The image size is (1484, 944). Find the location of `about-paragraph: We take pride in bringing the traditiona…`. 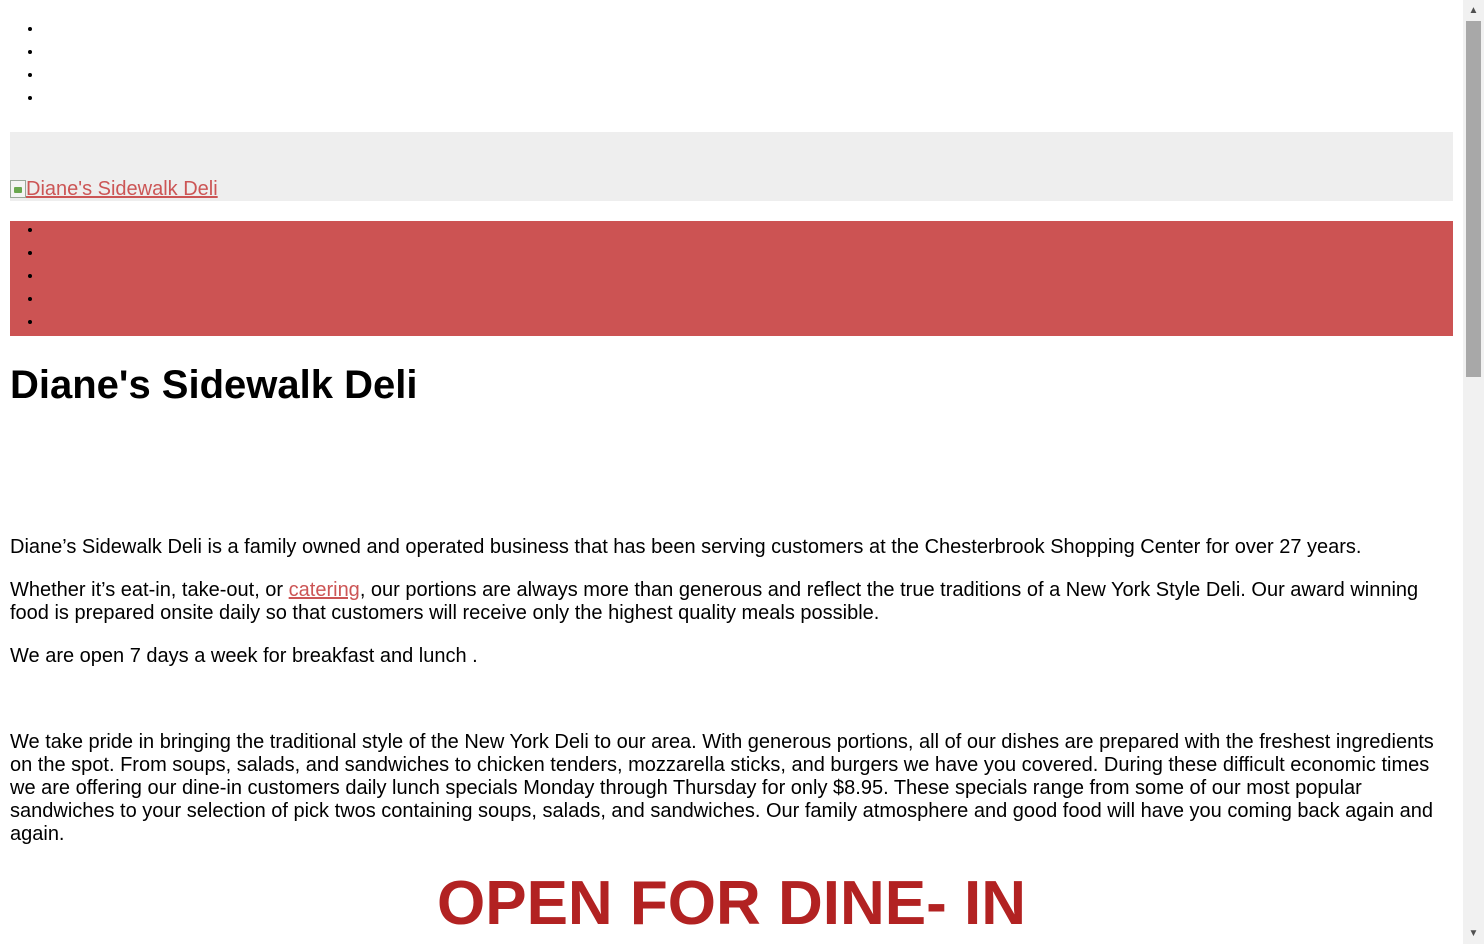

about-paragraph: We take pride in bringing the traditiona… is located at coordinates (722, 788).